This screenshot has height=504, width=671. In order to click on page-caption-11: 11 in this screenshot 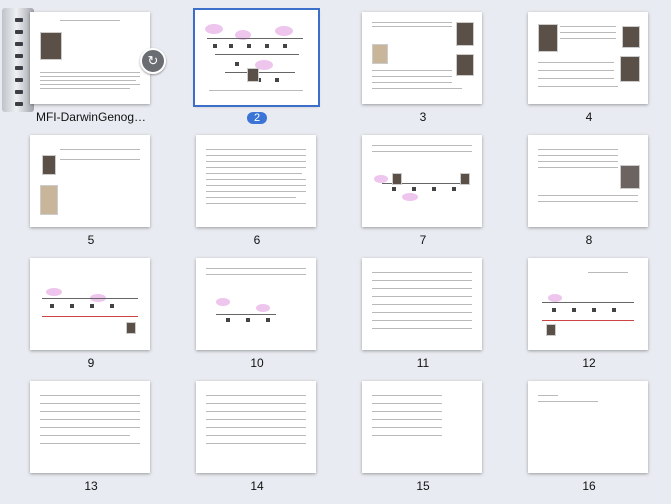, I will do `click(423, 363)`.